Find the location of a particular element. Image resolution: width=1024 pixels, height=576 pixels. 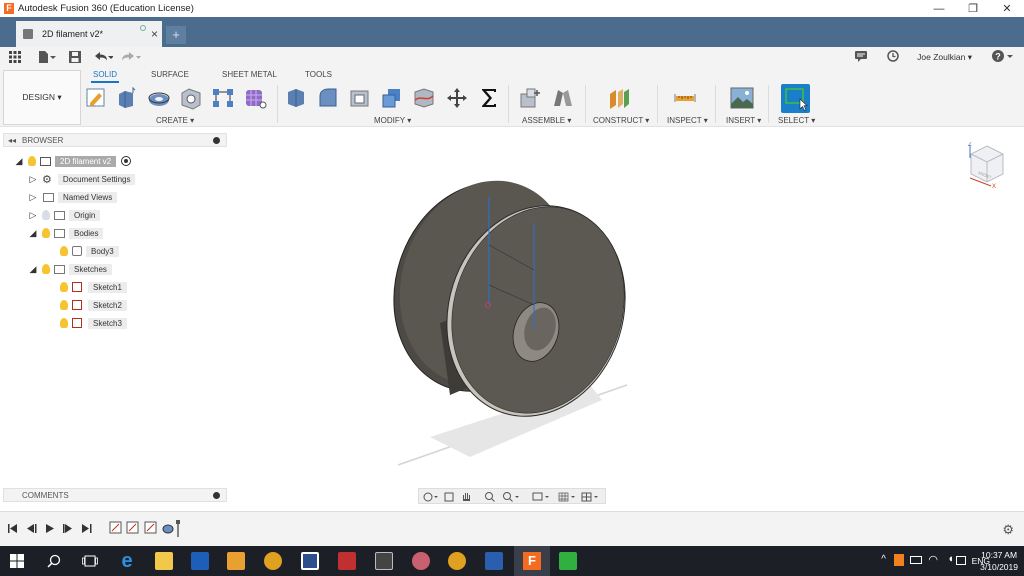

tab-sheet-metal: SHEET METAL is located at coordinates (249, 74).